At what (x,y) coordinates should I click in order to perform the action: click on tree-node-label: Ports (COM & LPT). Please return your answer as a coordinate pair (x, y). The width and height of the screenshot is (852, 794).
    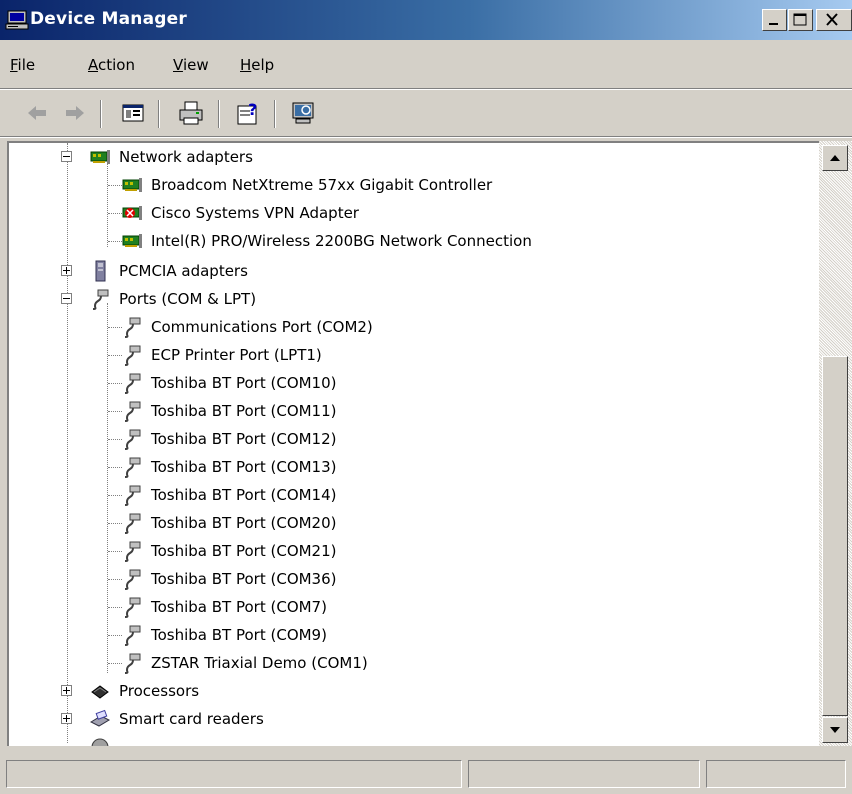
    Looking at the image, I should click on (188, 299).